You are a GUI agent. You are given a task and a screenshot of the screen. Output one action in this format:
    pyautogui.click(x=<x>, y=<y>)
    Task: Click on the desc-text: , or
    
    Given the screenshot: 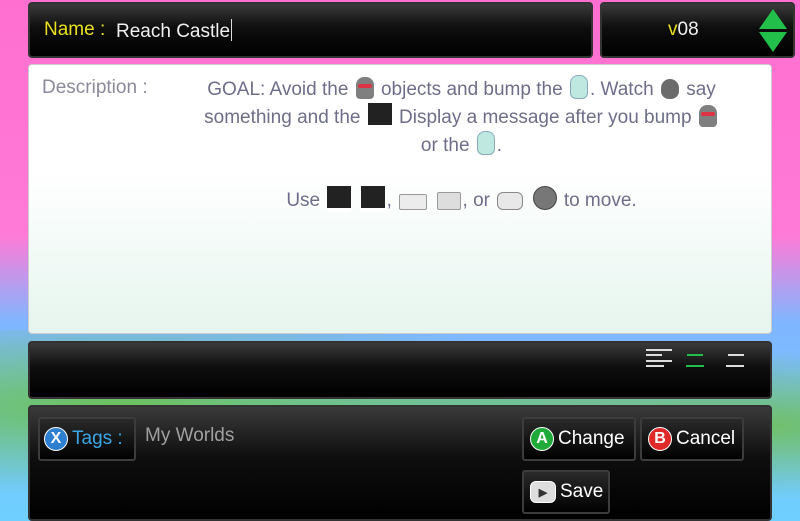 What is the action you would take?
    pyautogui.click(x=476, y=200)
    